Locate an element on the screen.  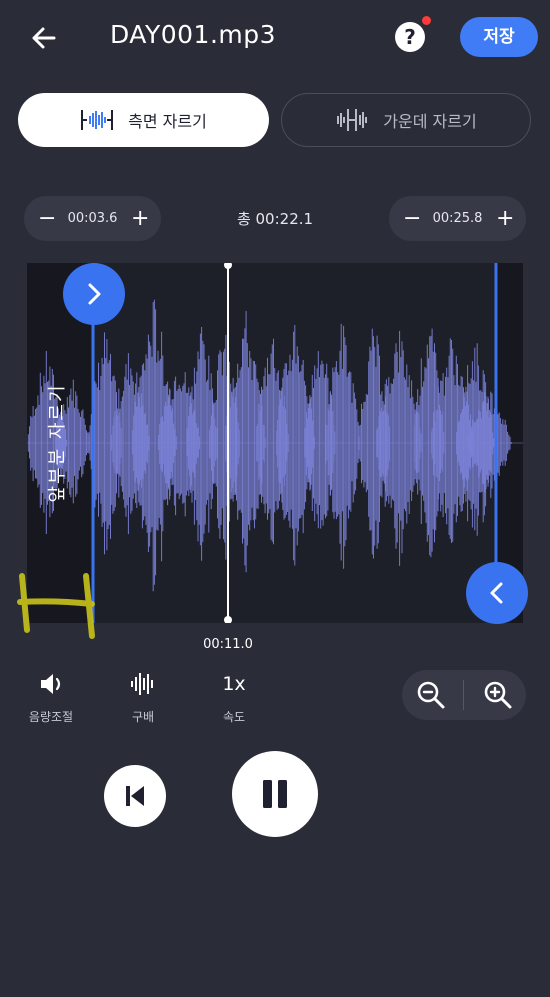
back-button is located at coordinates (44, 38).